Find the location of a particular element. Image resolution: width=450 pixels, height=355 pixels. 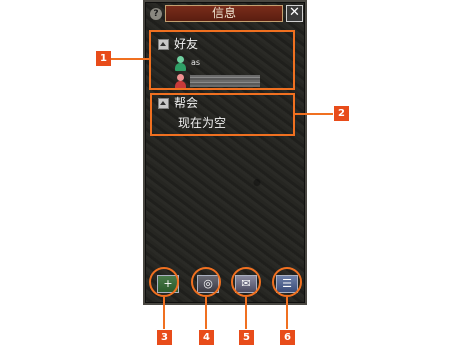

annotation-circle-mail is located at coordinates (246, 282).